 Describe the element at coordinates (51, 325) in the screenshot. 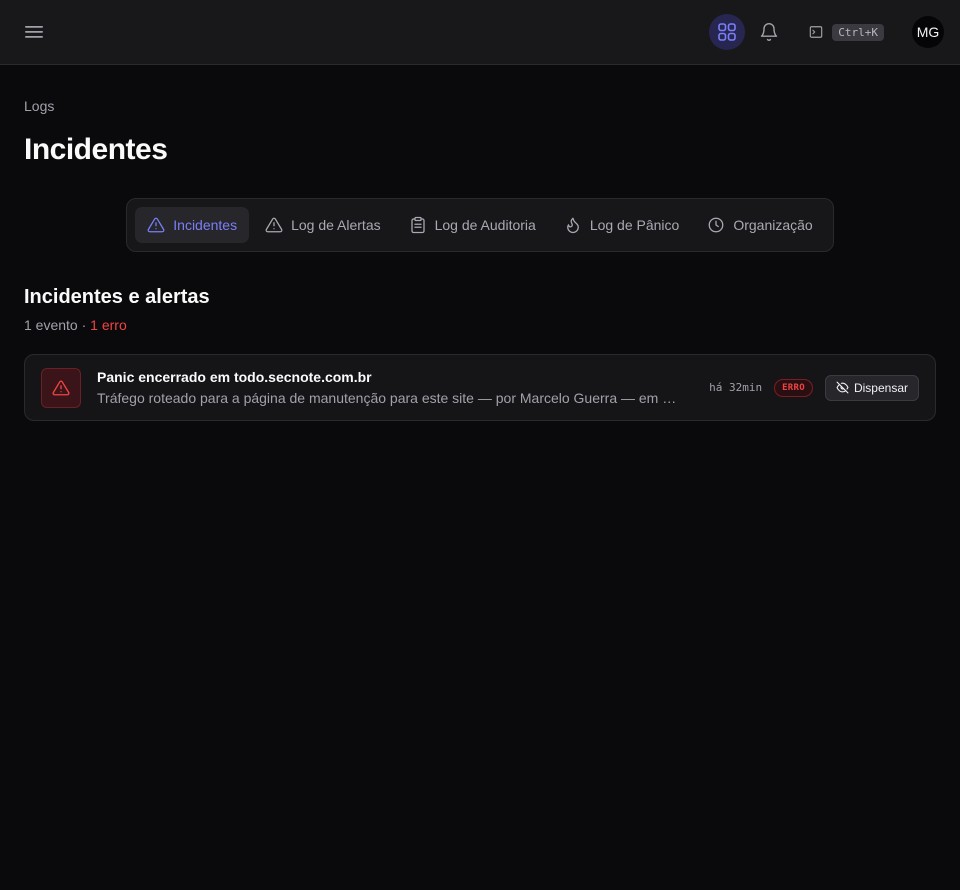

I see `event-count: 1 evento` at that location.